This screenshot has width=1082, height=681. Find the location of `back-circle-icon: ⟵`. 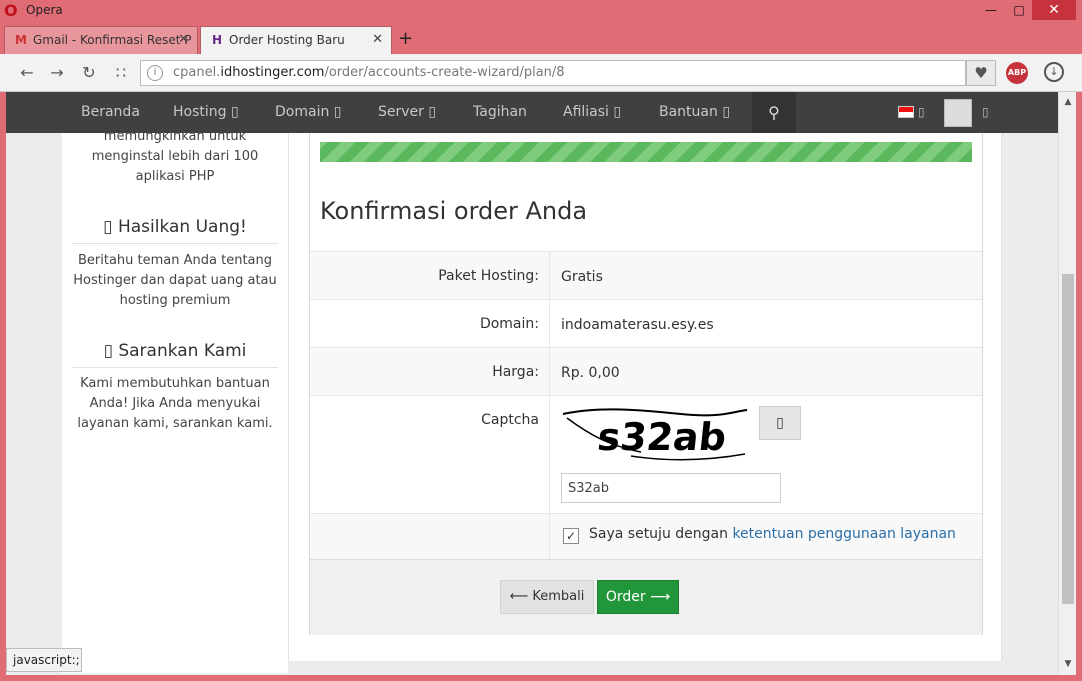

back-circle-icon: ⟵ is located at coordinates (519, 596).